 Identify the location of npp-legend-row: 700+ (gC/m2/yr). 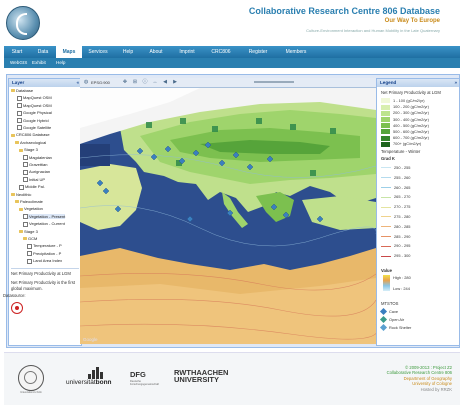
(401, 144).